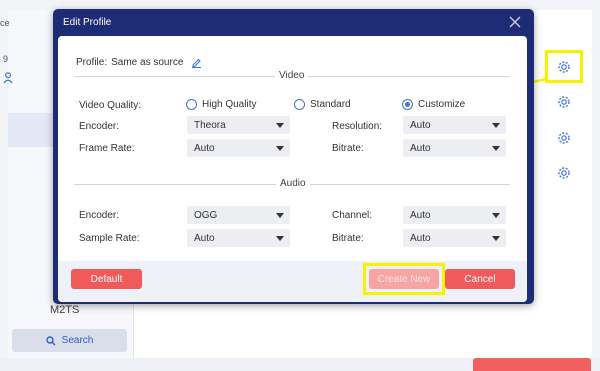 Image resolution: width=600 pixels, height=371 pixels. I want to click on video-encoder-select: Theora, so click(238, 125).